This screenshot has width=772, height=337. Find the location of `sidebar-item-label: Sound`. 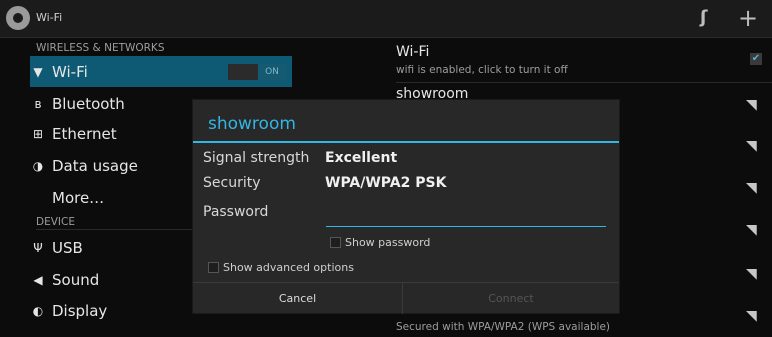

sidebar-item-label: Sound is located at coordinates (76, 279).